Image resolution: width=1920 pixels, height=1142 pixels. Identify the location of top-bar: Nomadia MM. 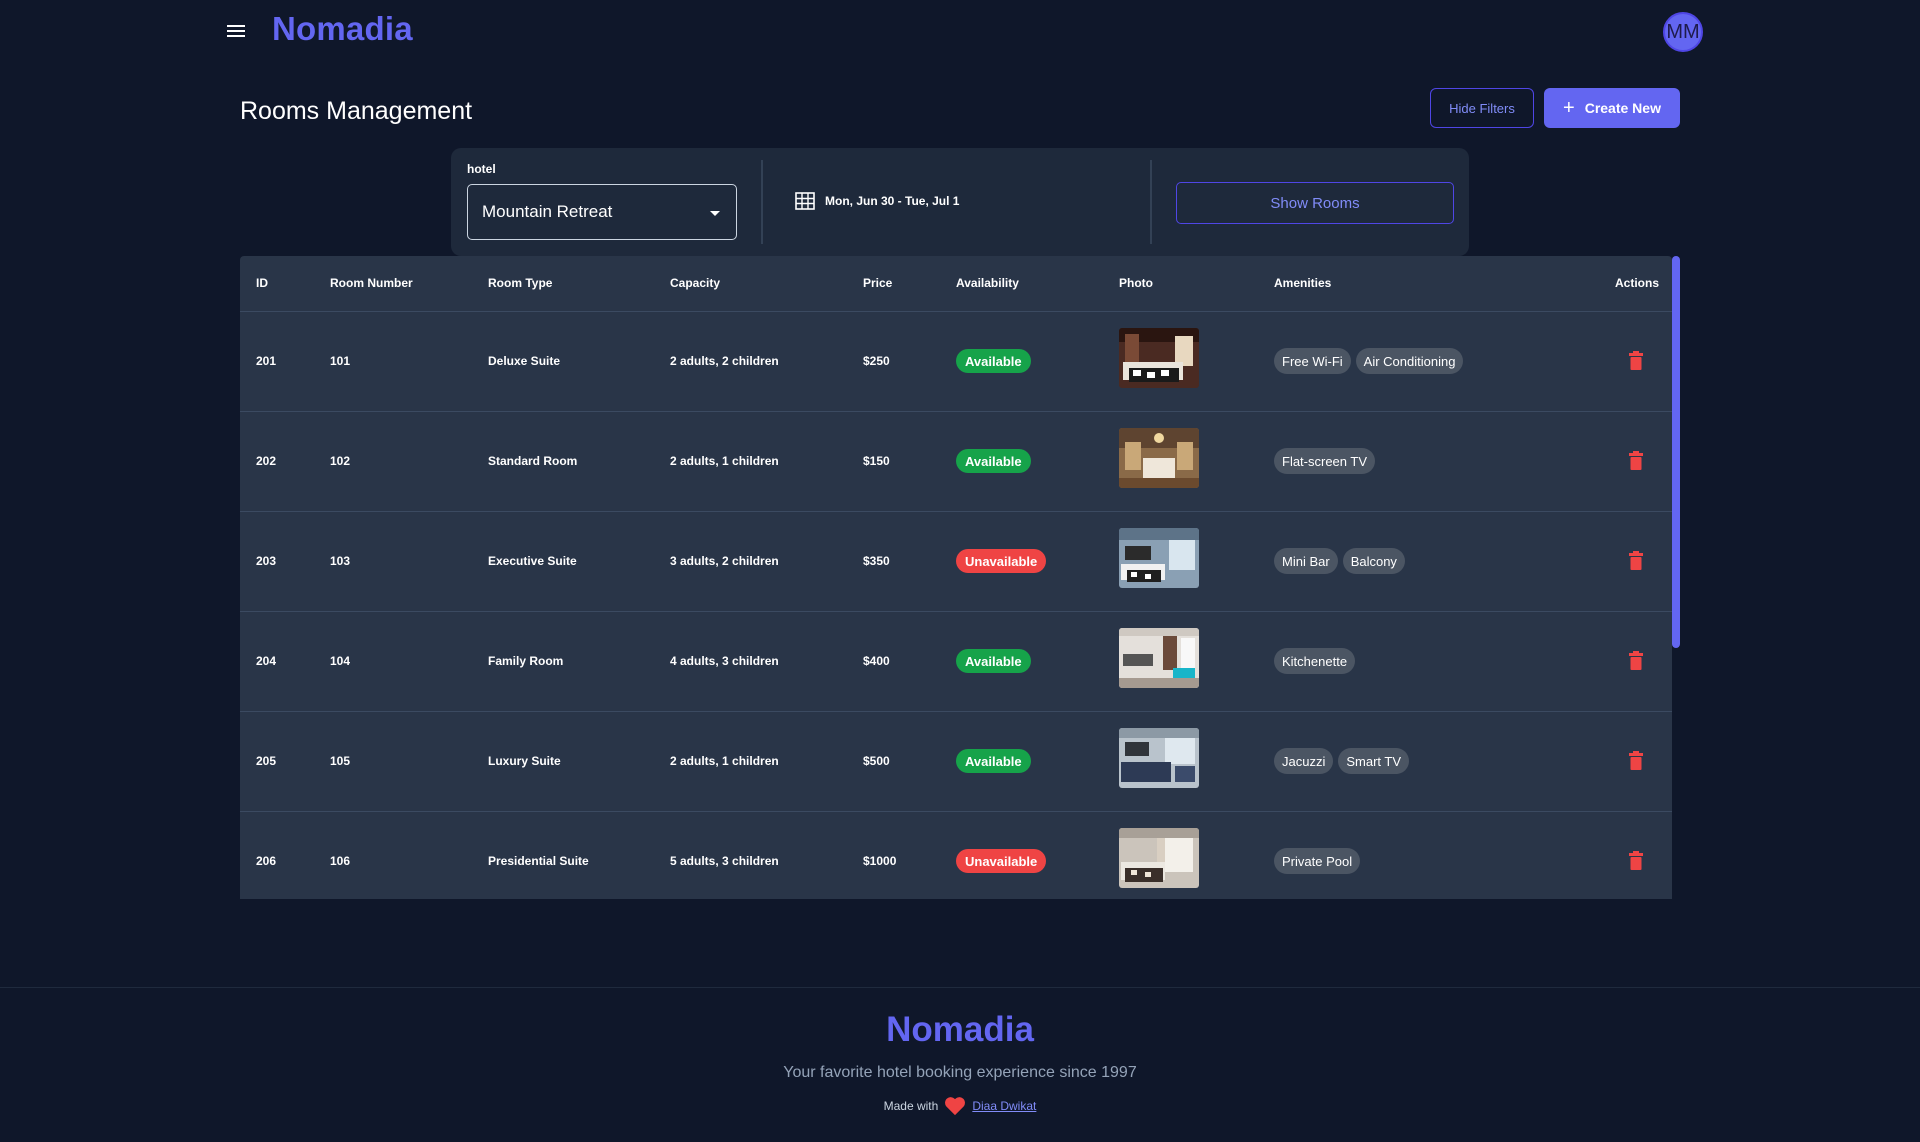
(960, 32).